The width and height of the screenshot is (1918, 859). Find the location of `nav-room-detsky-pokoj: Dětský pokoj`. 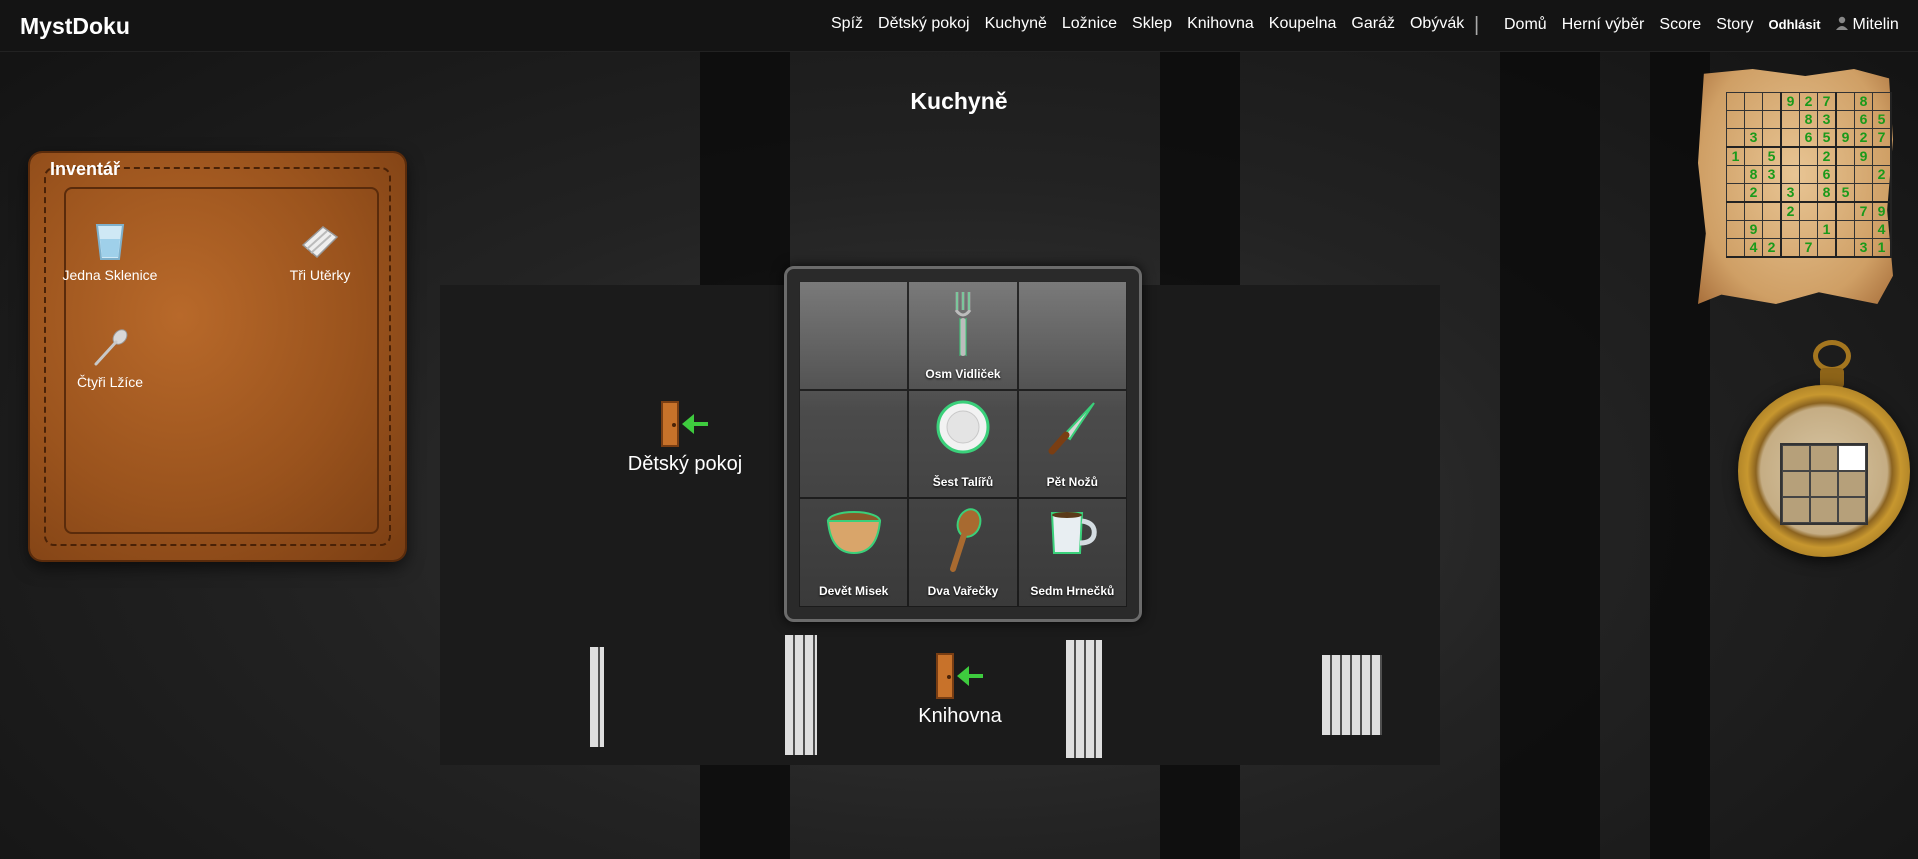

nav-room-detsky-pokoj: Dětský pokoj is located at coordinates (924, 24).